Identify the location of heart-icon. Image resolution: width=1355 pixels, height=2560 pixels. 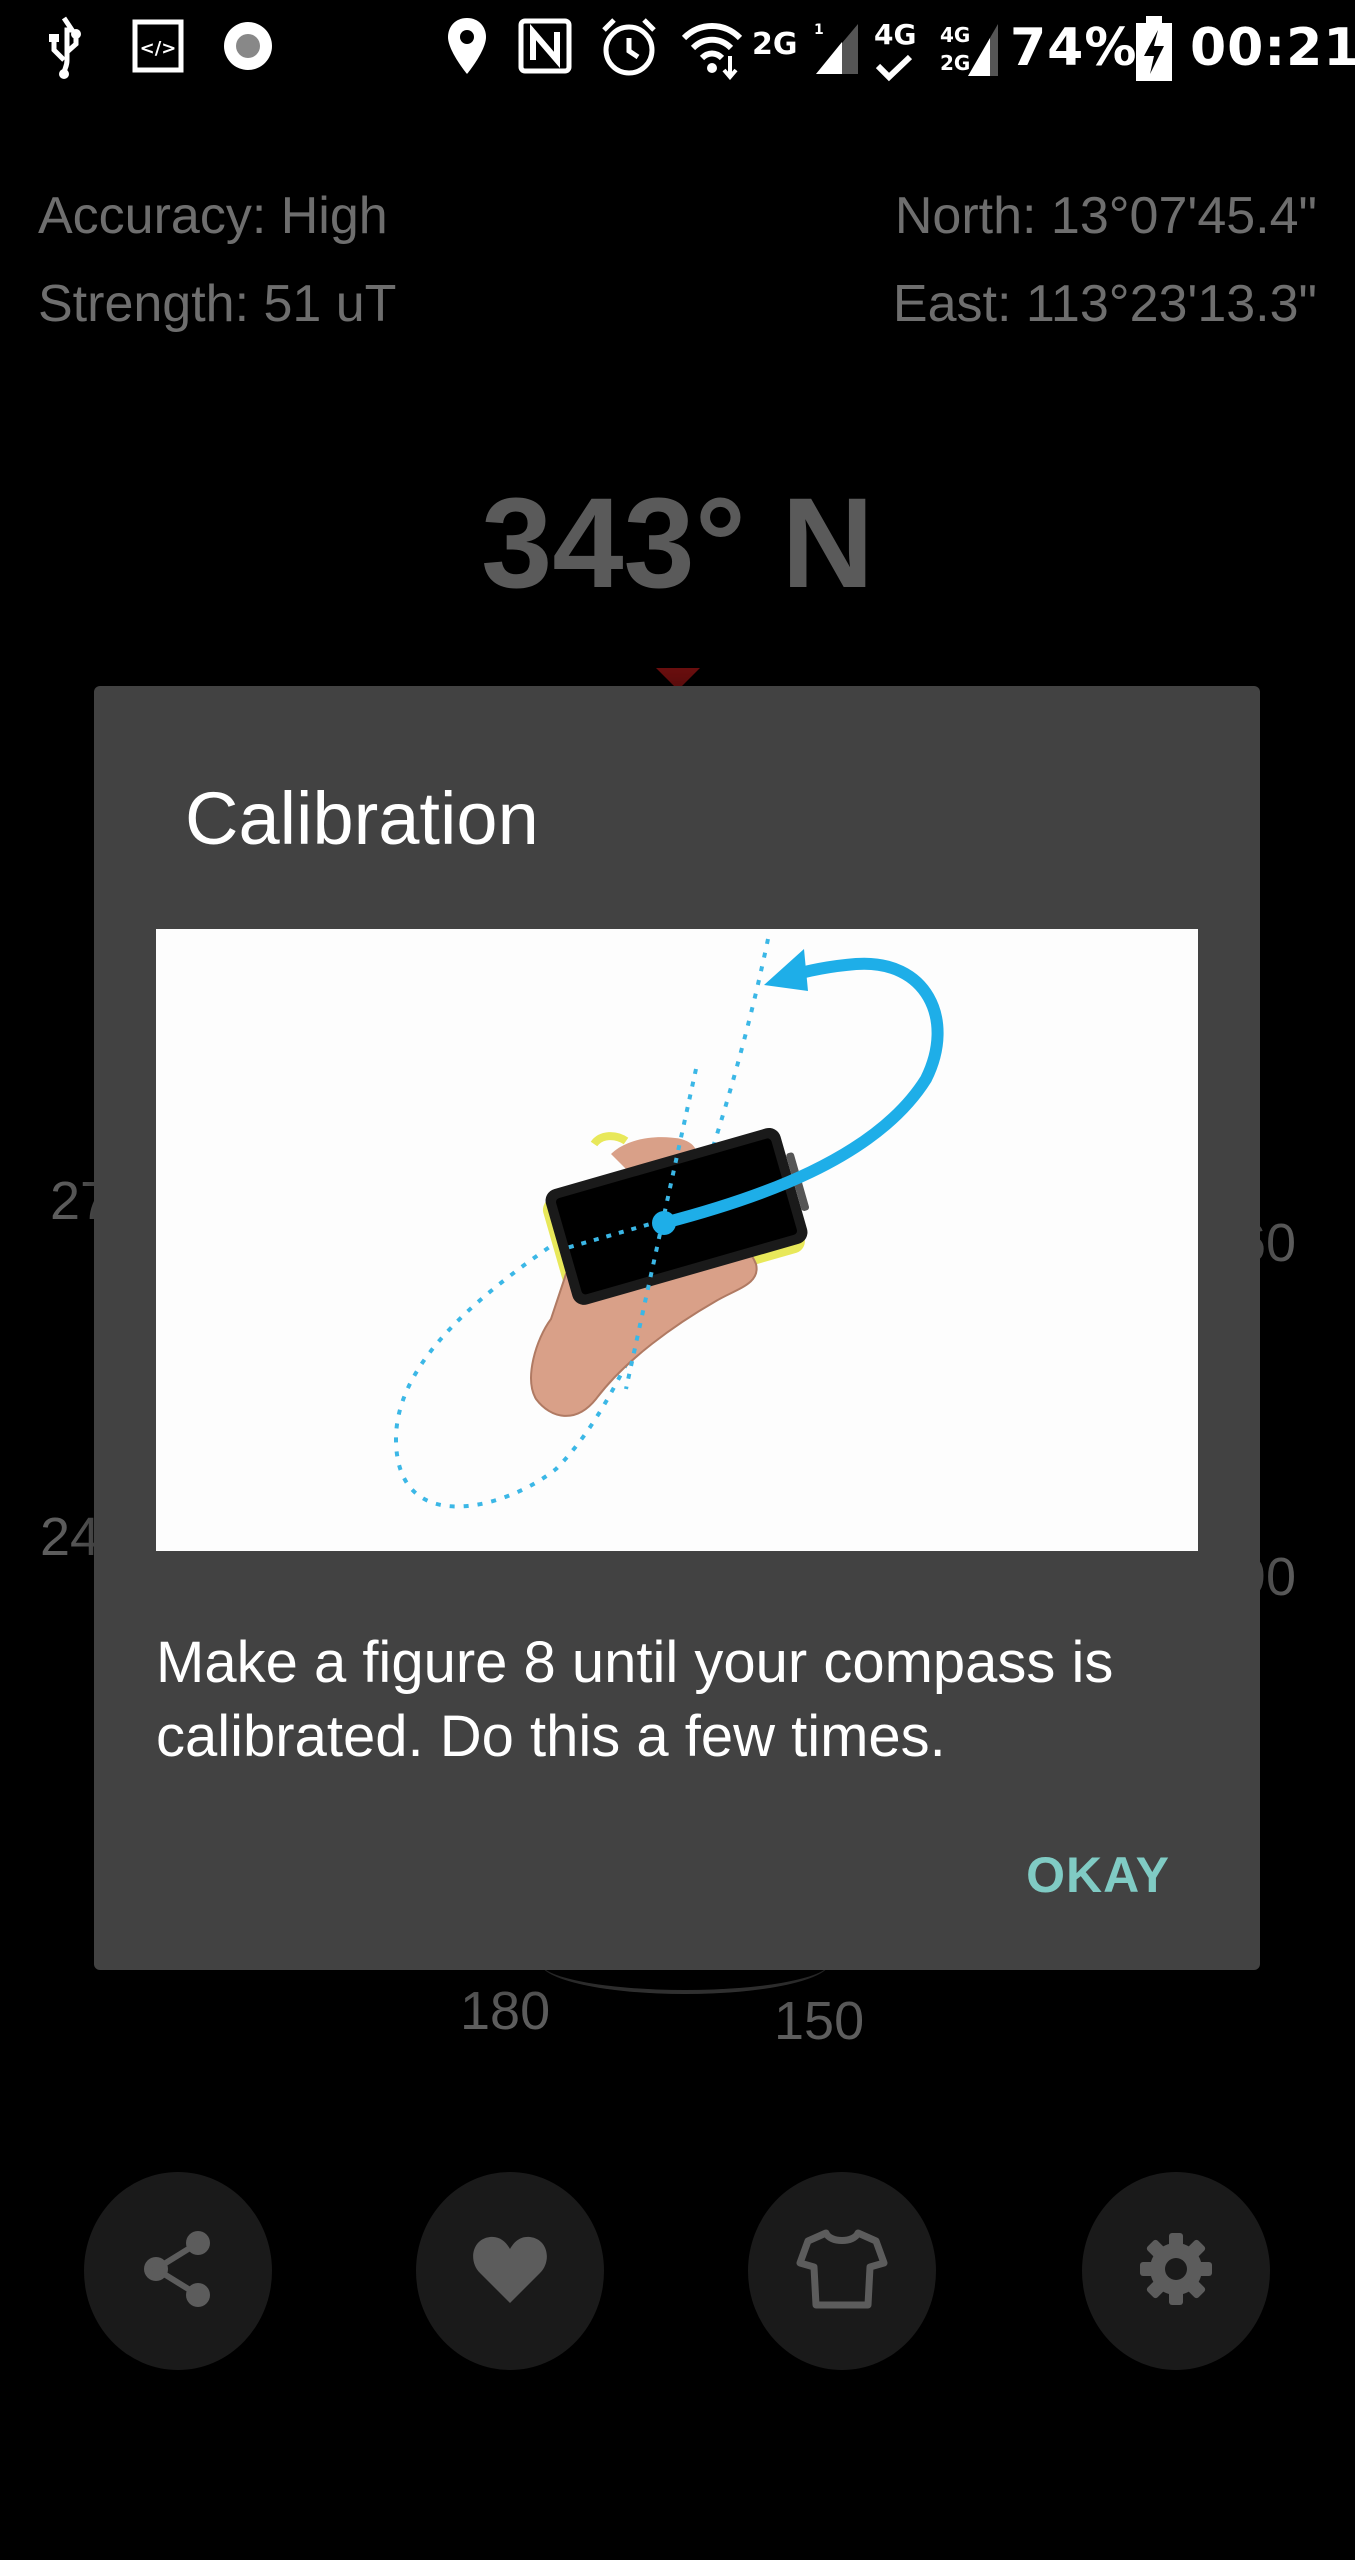
(510, 2271).